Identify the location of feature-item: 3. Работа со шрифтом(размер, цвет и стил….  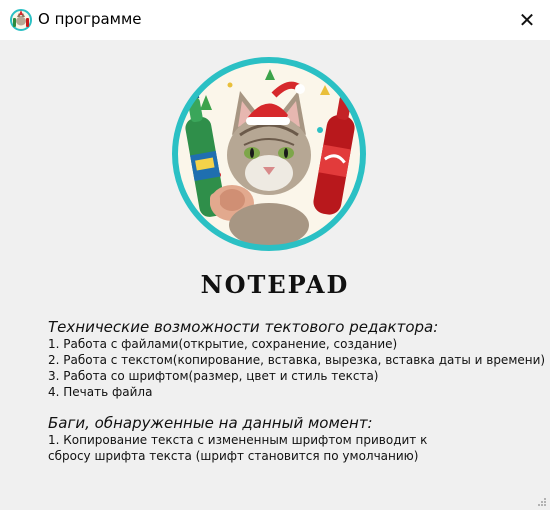
(213, 376).